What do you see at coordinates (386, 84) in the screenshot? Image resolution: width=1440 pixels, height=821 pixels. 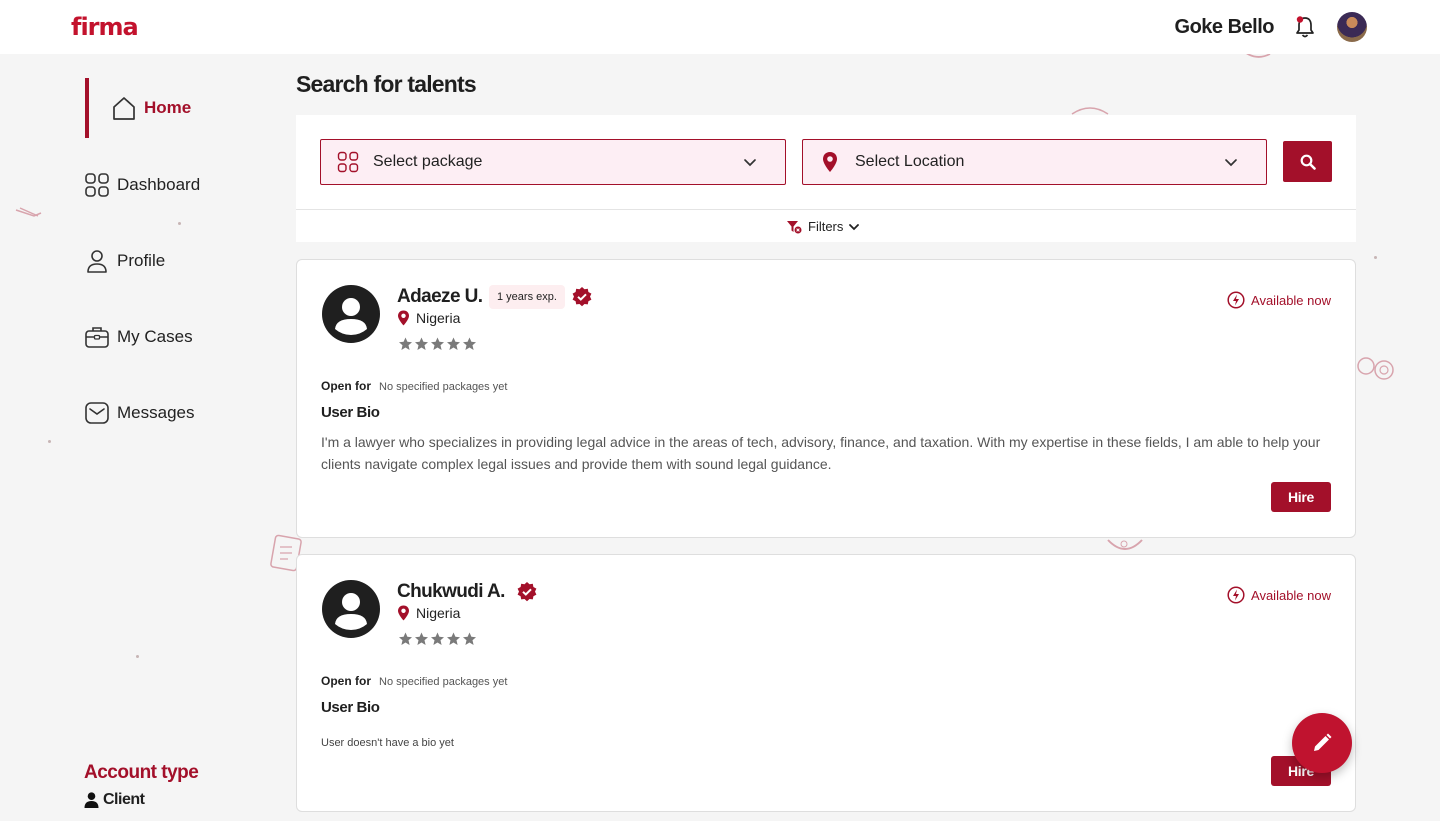 I see `page-title: Search for talents` at bounding box center [386, 84].